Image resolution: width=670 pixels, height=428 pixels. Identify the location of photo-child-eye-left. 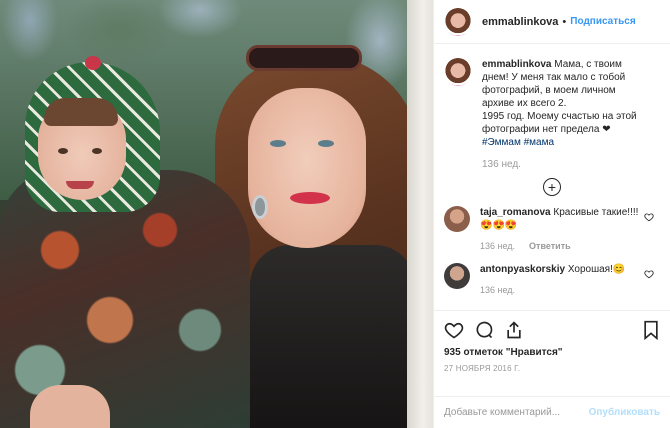
(63, 151).